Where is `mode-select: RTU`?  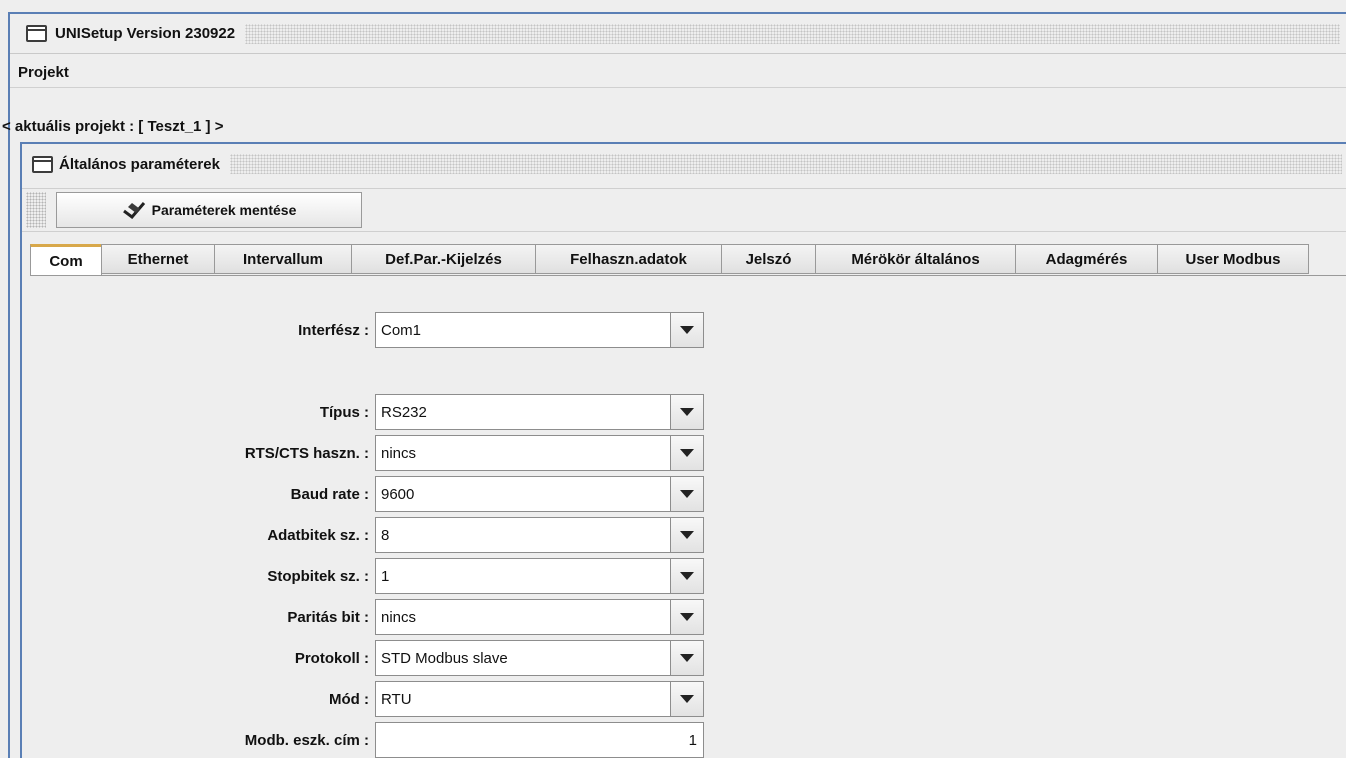
mode-select: RTU is located at coordinates (539, 699).